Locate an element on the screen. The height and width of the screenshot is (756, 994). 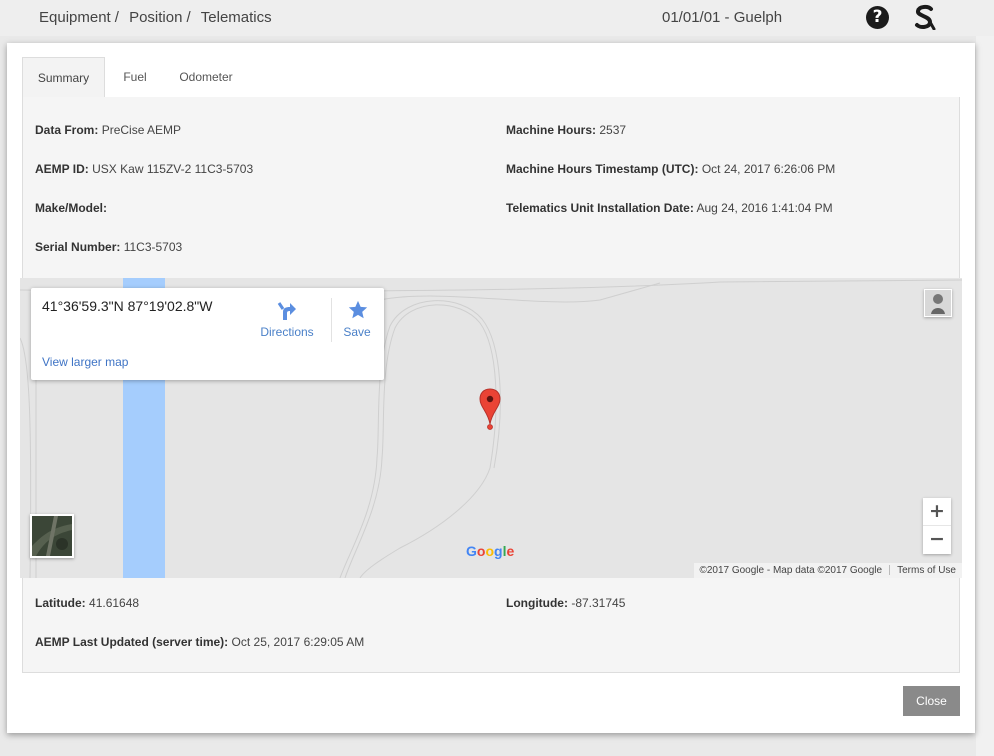
tab-fuel: Fuel is located at coordinates (135, 77).